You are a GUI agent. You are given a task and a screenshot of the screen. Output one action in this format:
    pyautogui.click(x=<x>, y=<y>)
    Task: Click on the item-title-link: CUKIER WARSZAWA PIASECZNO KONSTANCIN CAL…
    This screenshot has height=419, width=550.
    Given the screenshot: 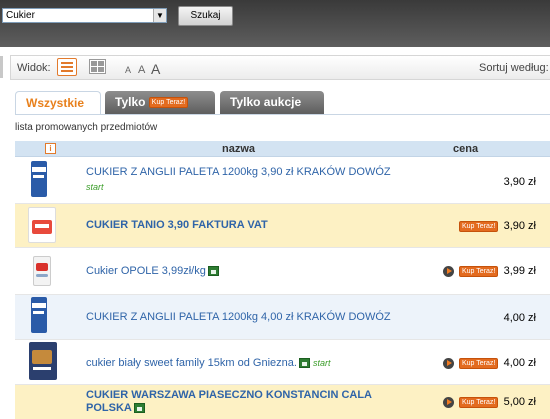 What is the action you would take?
    pyautogui.click(x=246, y=402)
    